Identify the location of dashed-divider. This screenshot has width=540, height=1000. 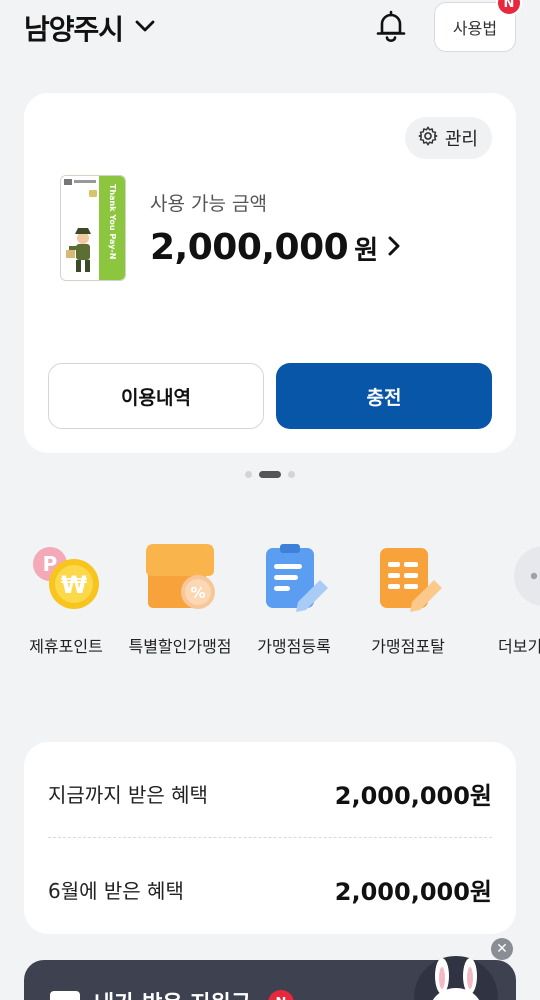
(270, 837).